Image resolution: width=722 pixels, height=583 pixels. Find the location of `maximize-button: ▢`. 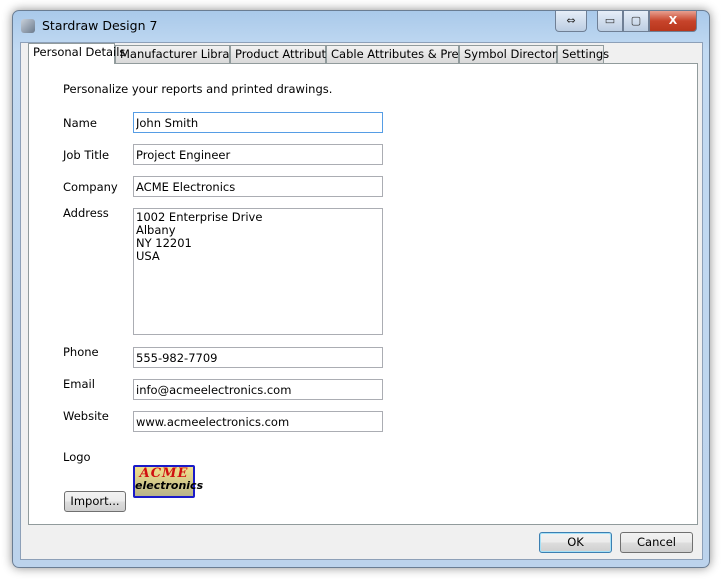

maximize-button: ▢ is located at coordinates (636, 21).